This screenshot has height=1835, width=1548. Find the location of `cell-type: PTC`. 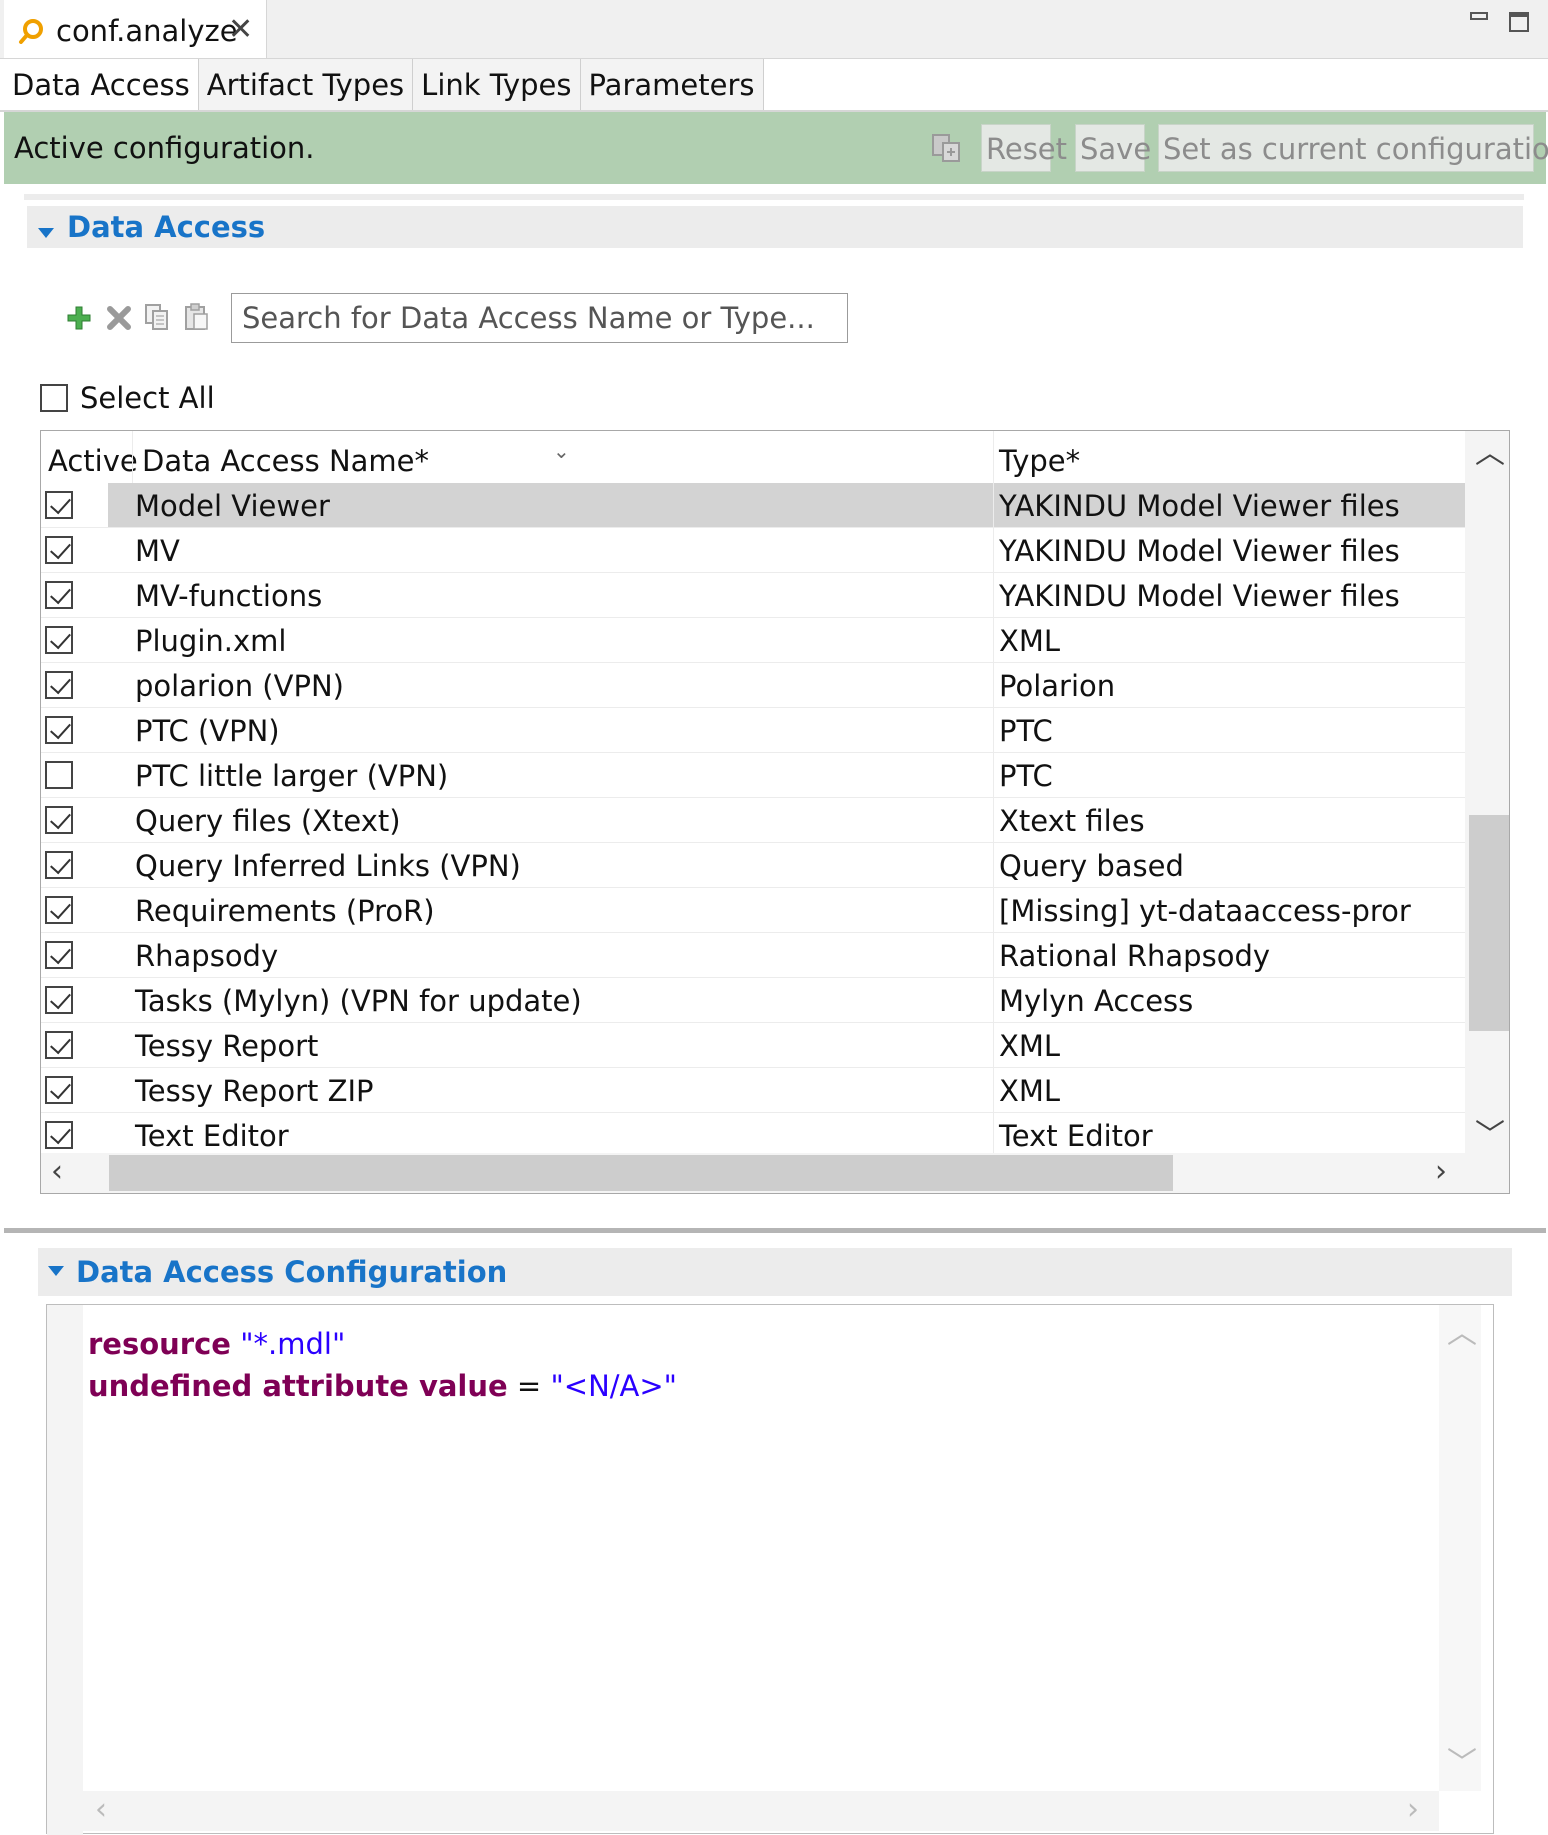

cell-type: PTC is located at coordinates (1026, 776).